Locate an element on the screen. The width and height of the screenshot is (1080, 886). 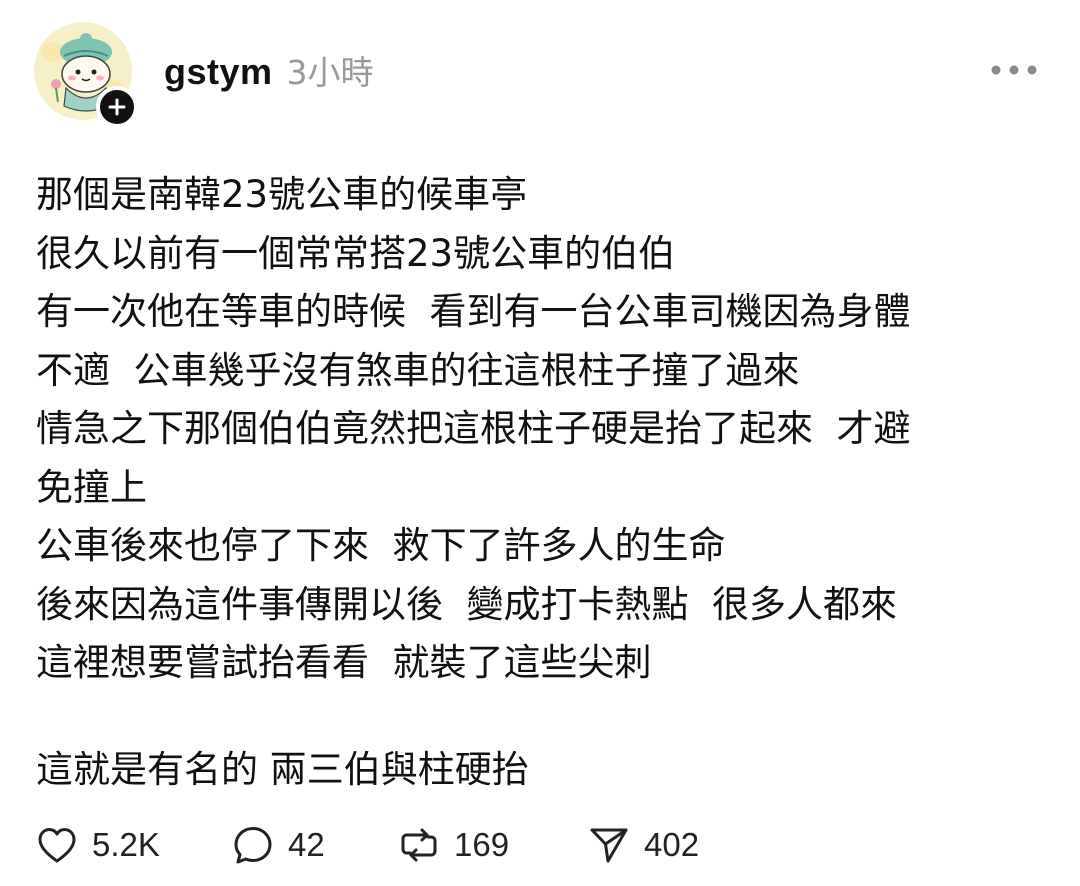
like-count: 5.2K is located at coordinates (126, 844).